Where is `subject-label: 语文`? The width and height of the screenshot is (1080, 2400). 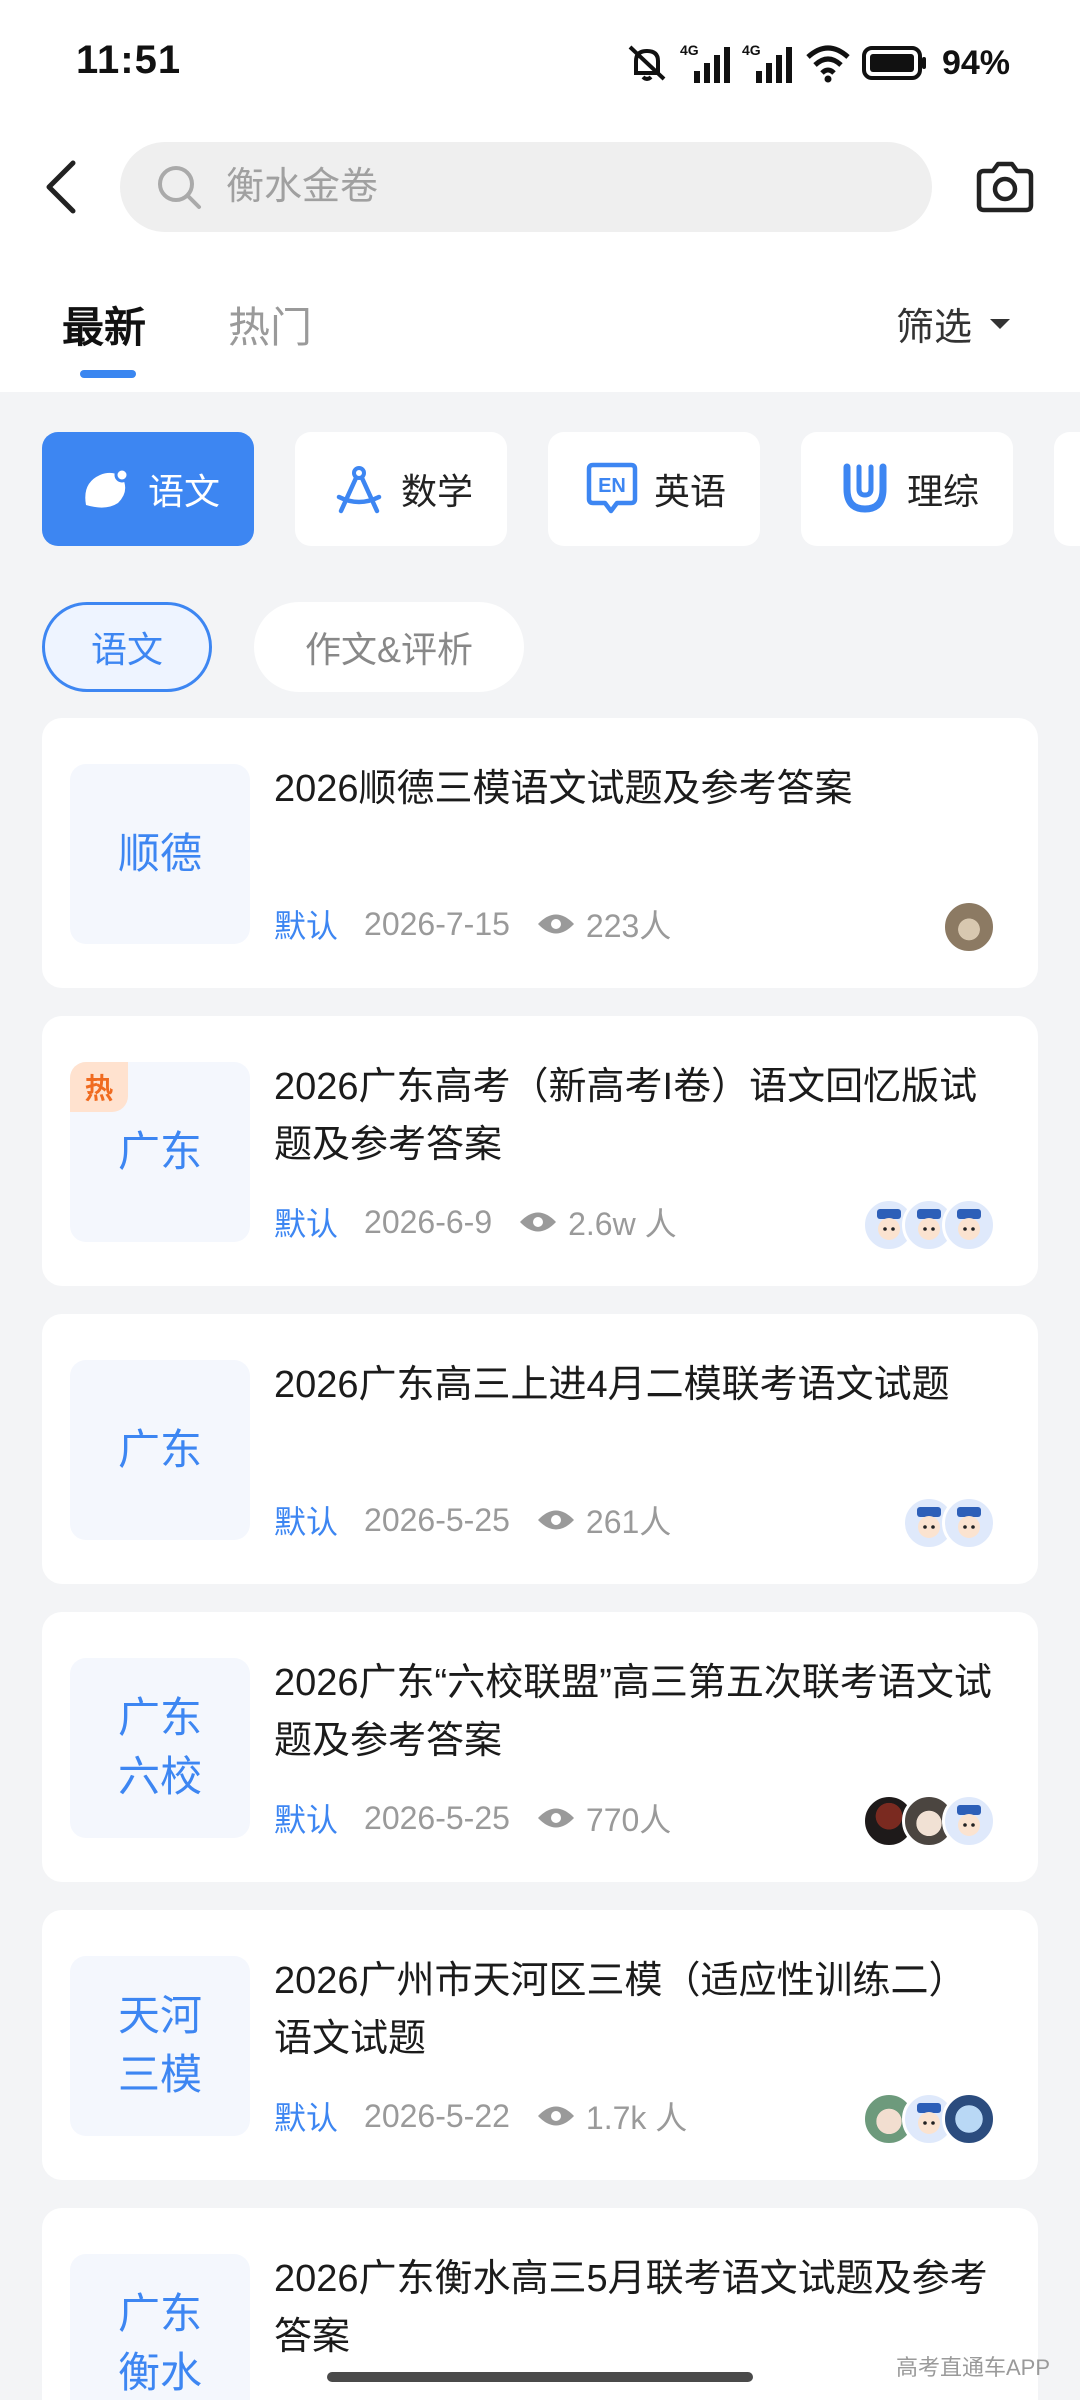 subject-label: 语文 is located at coordinates (183, 491).